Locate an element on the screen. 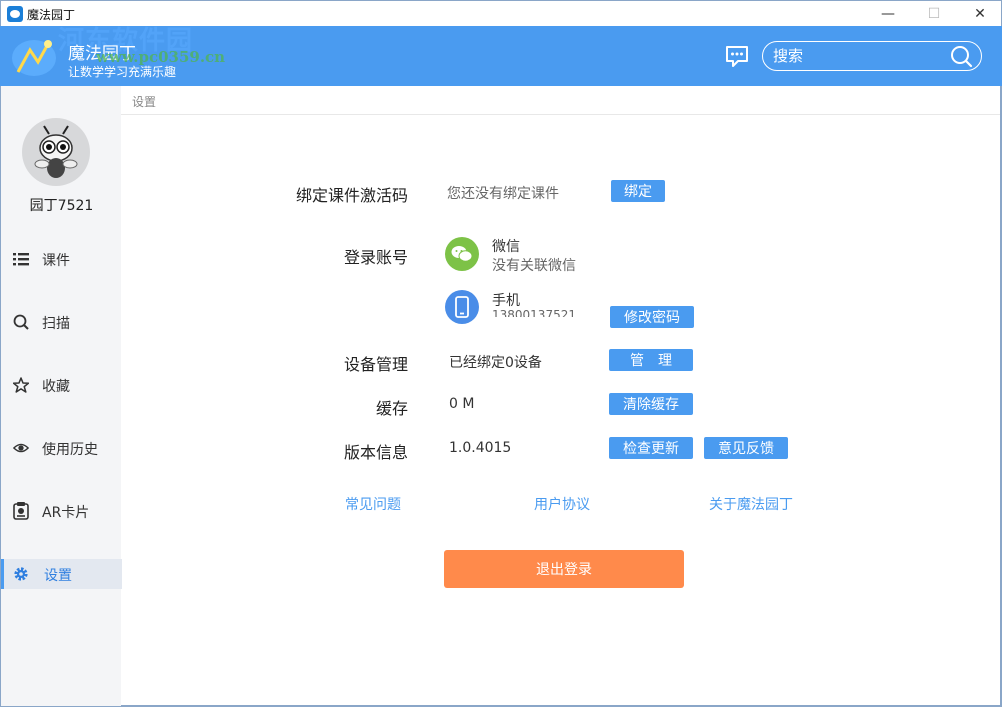 This screenshot has height=707, width=1002. sidebar-item-favorites: 收藏 is located at coordinates (61, 385).